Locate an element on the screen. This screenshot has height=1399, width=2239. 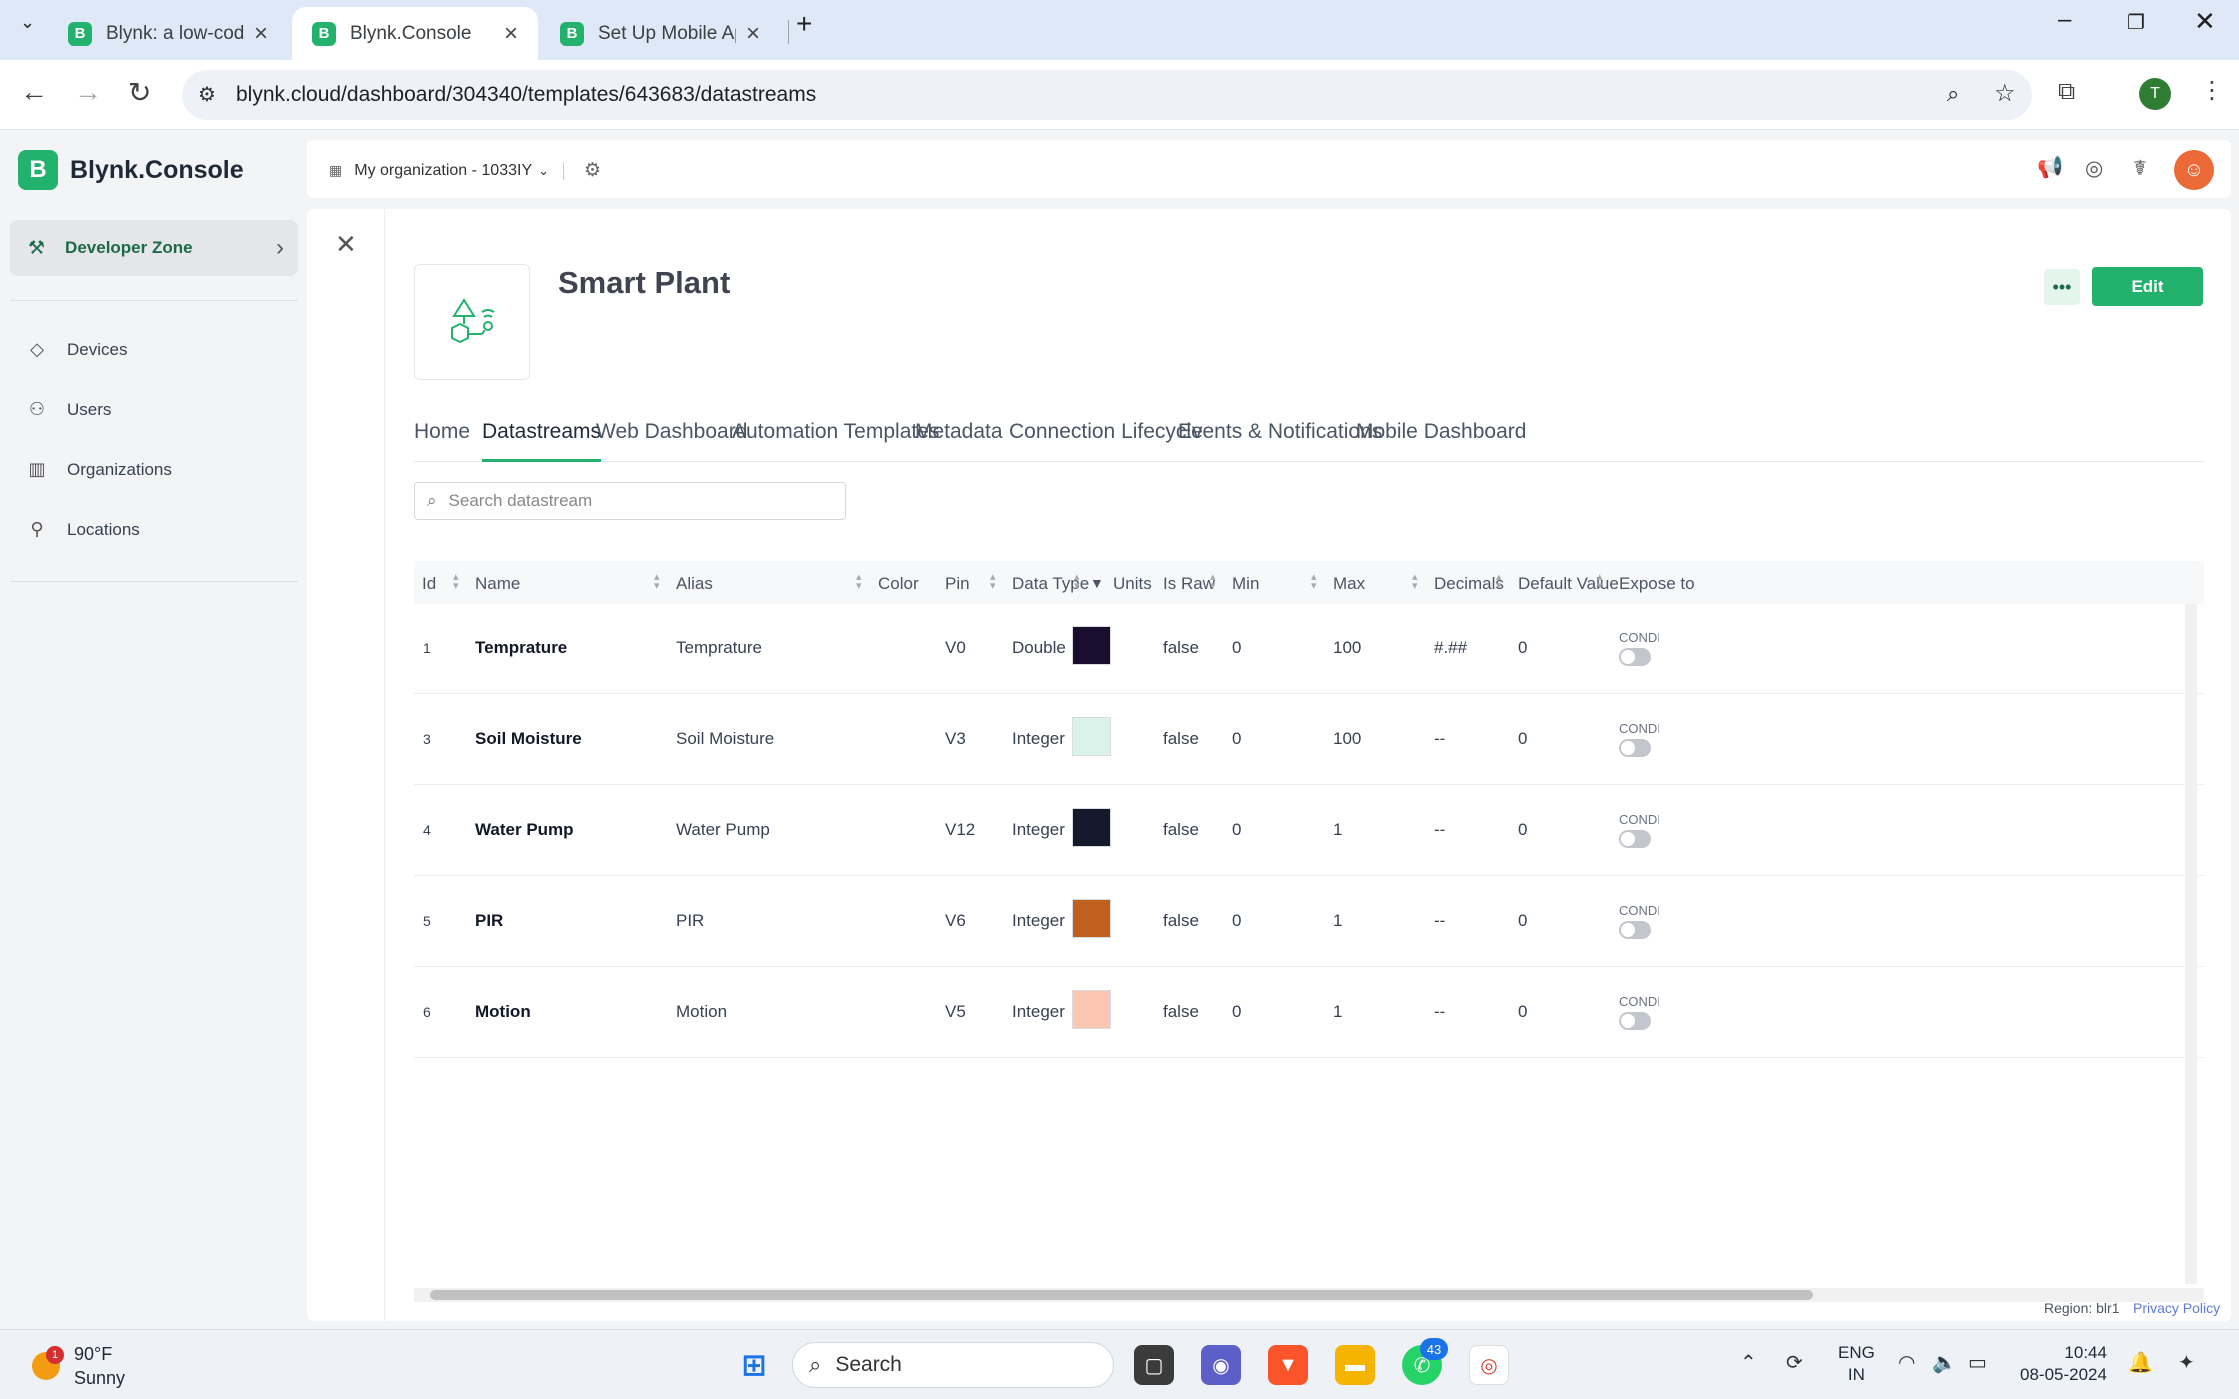
scrollbar-thumb is located at coordinates (1121, 1295).